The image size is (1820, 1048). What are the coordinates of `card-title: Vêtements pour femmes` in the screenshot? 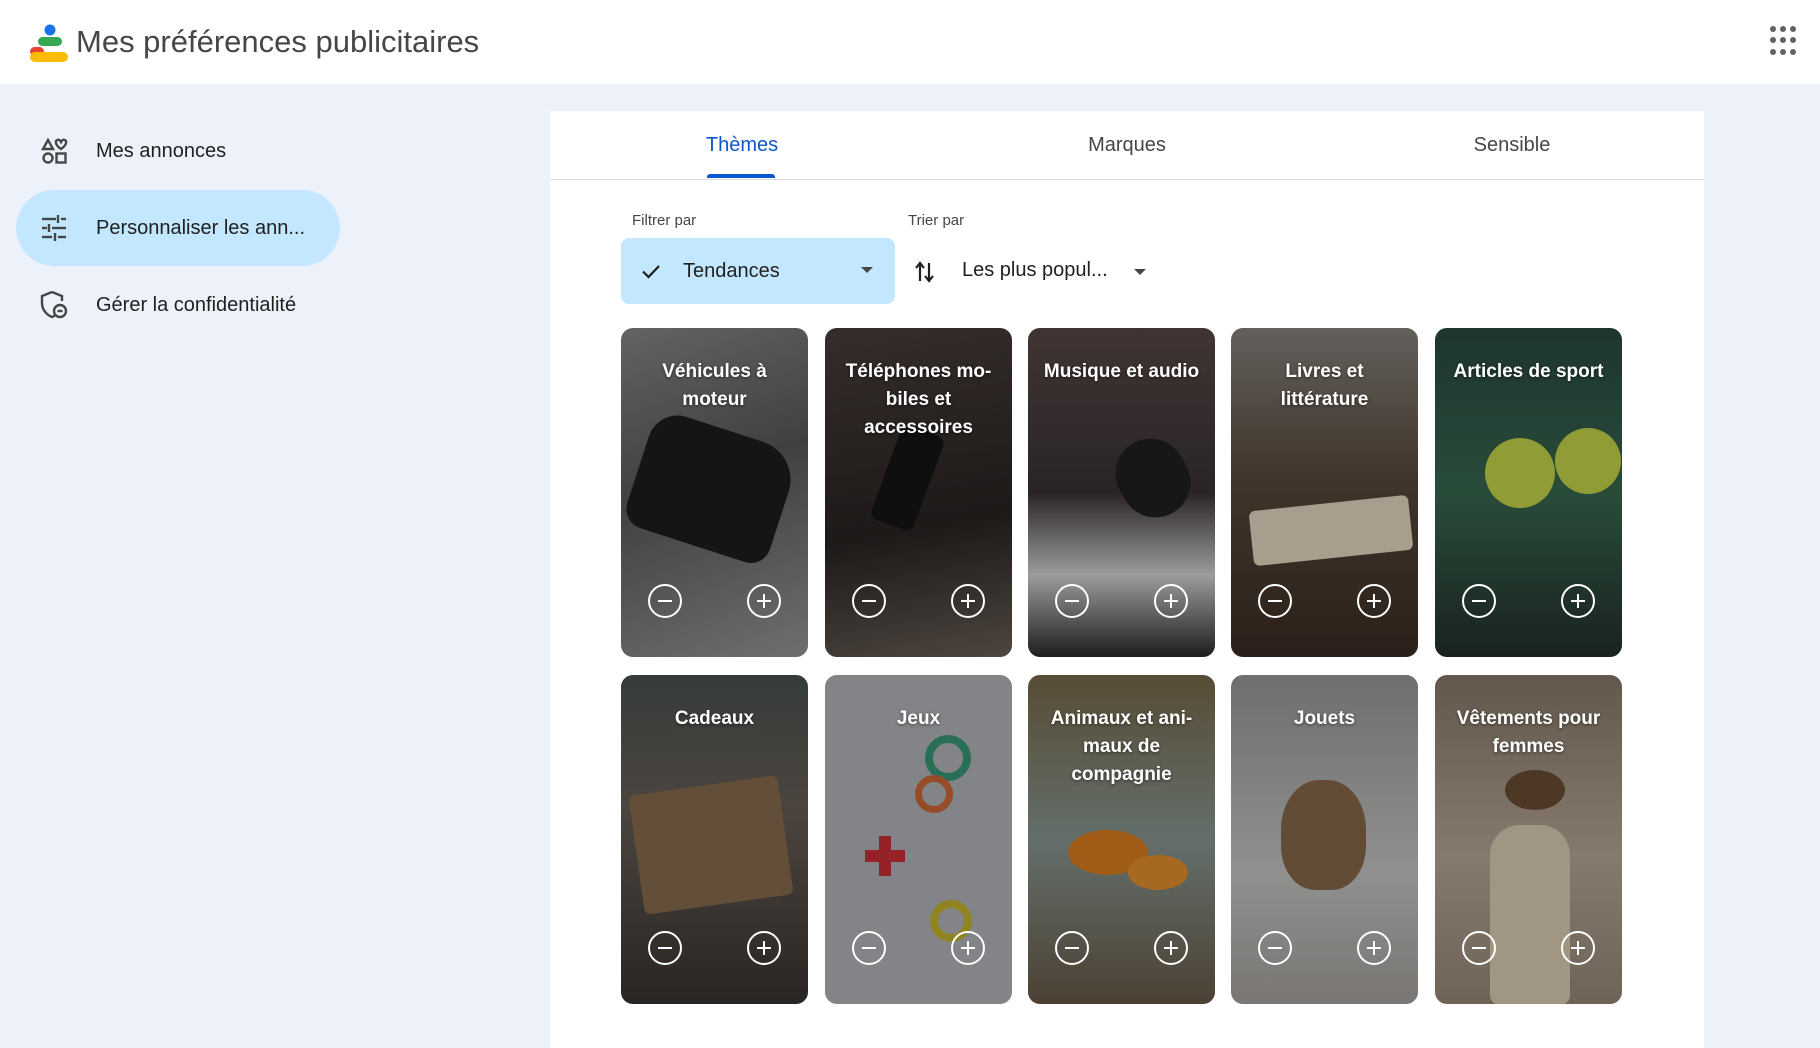 It's located at (1528, 732).